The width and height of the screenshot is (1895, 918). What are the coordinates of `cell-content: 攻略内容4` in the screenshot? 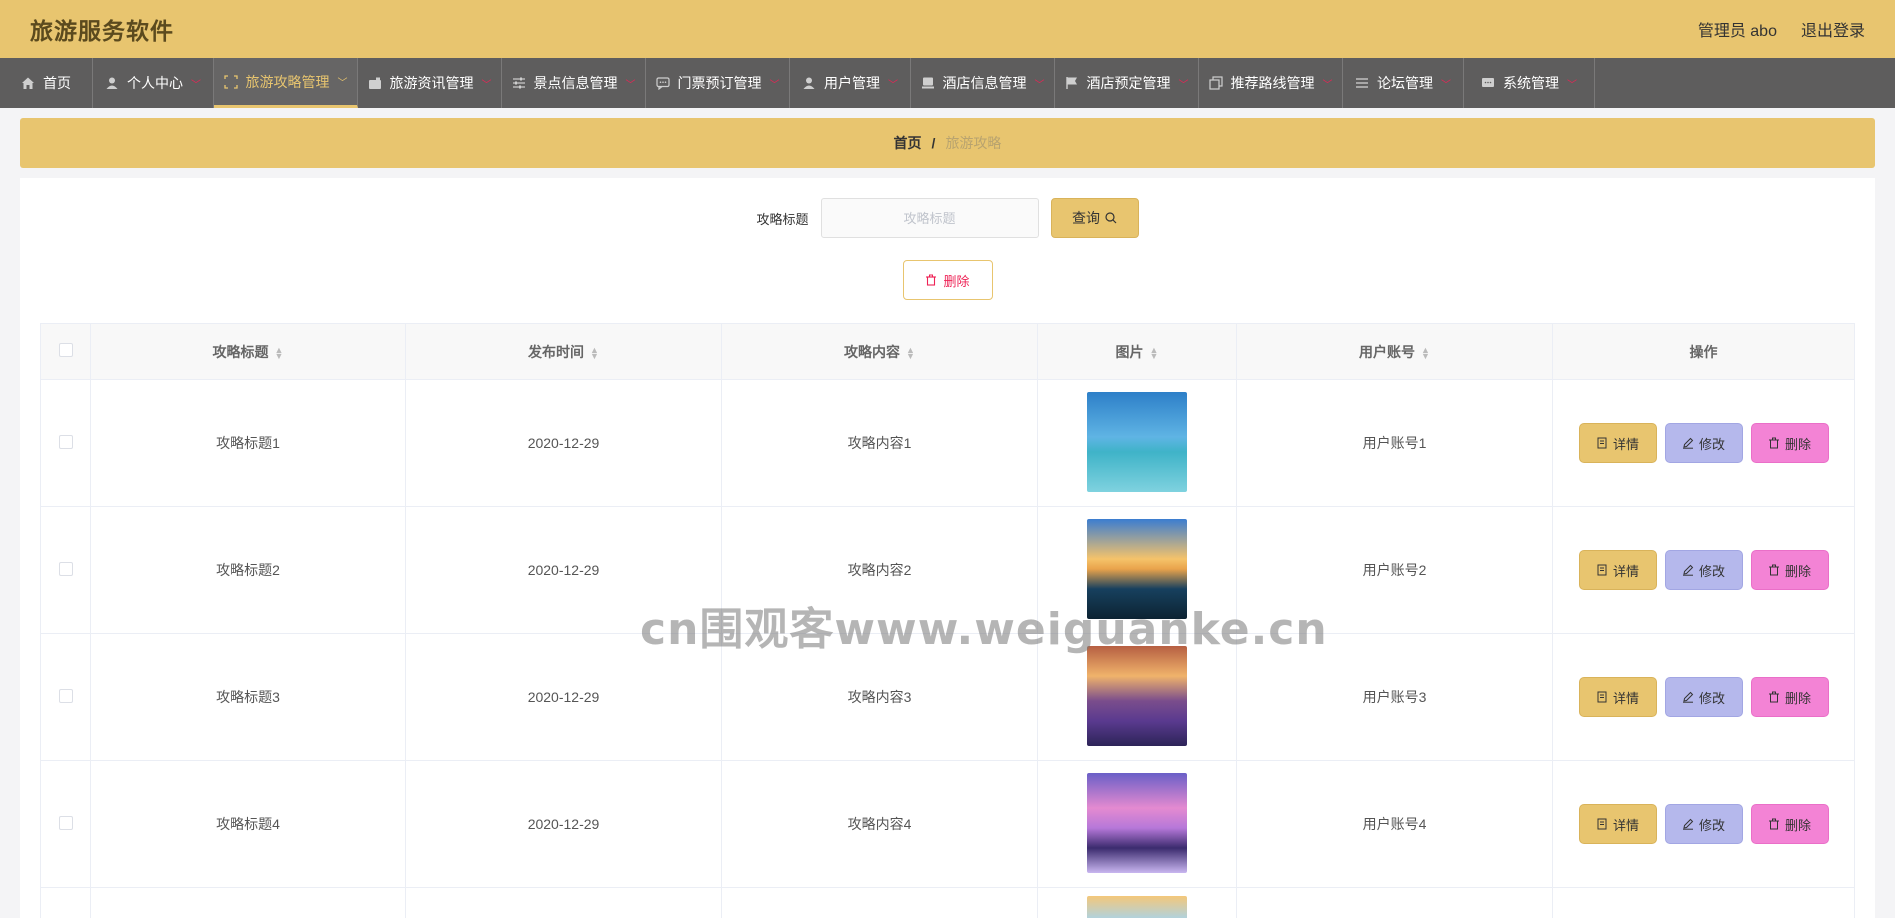 It's located at (879, 824).